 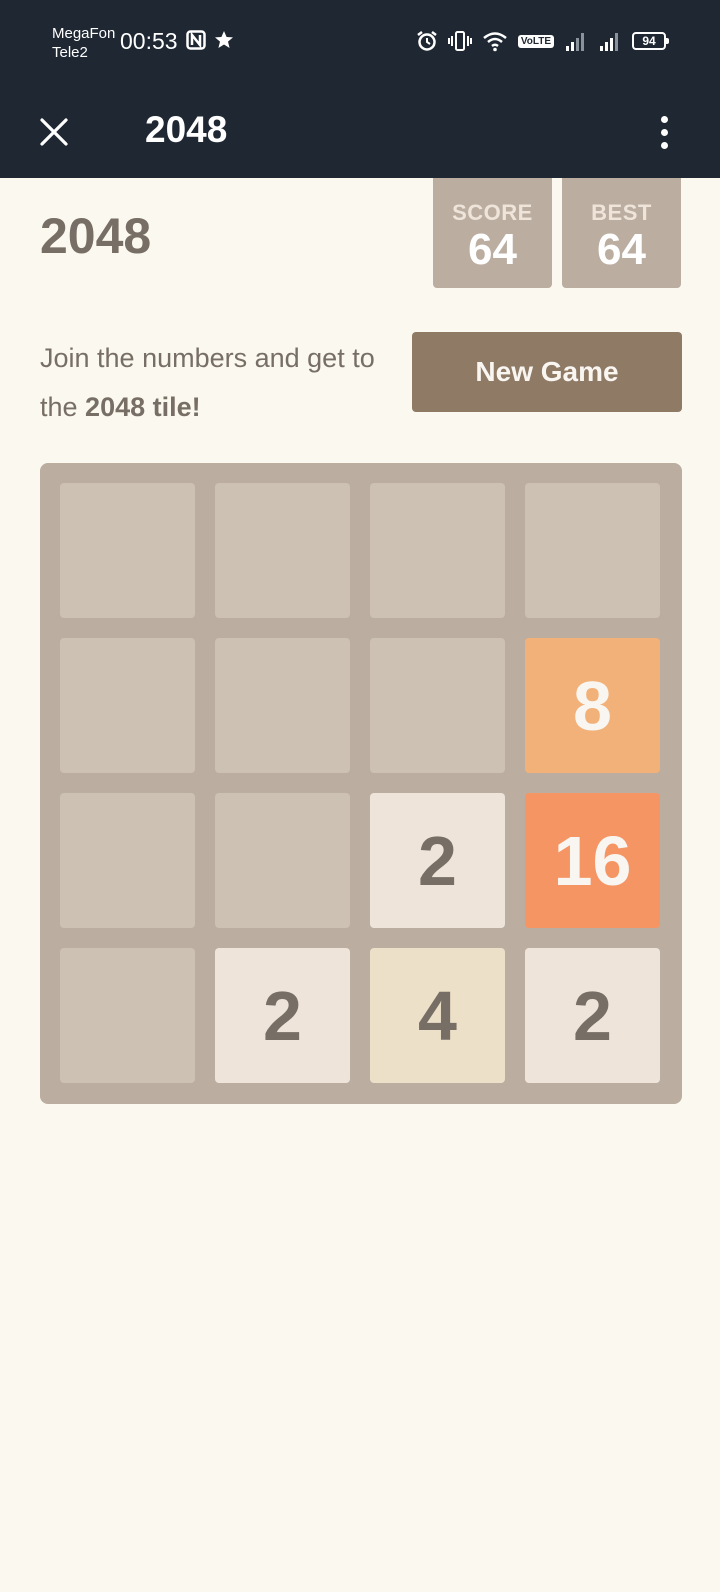 What do you see at coordinates (143, 407) in the screenshot?
I see `intro-goal: 2048 tile!` at bounding box center [143, 407].